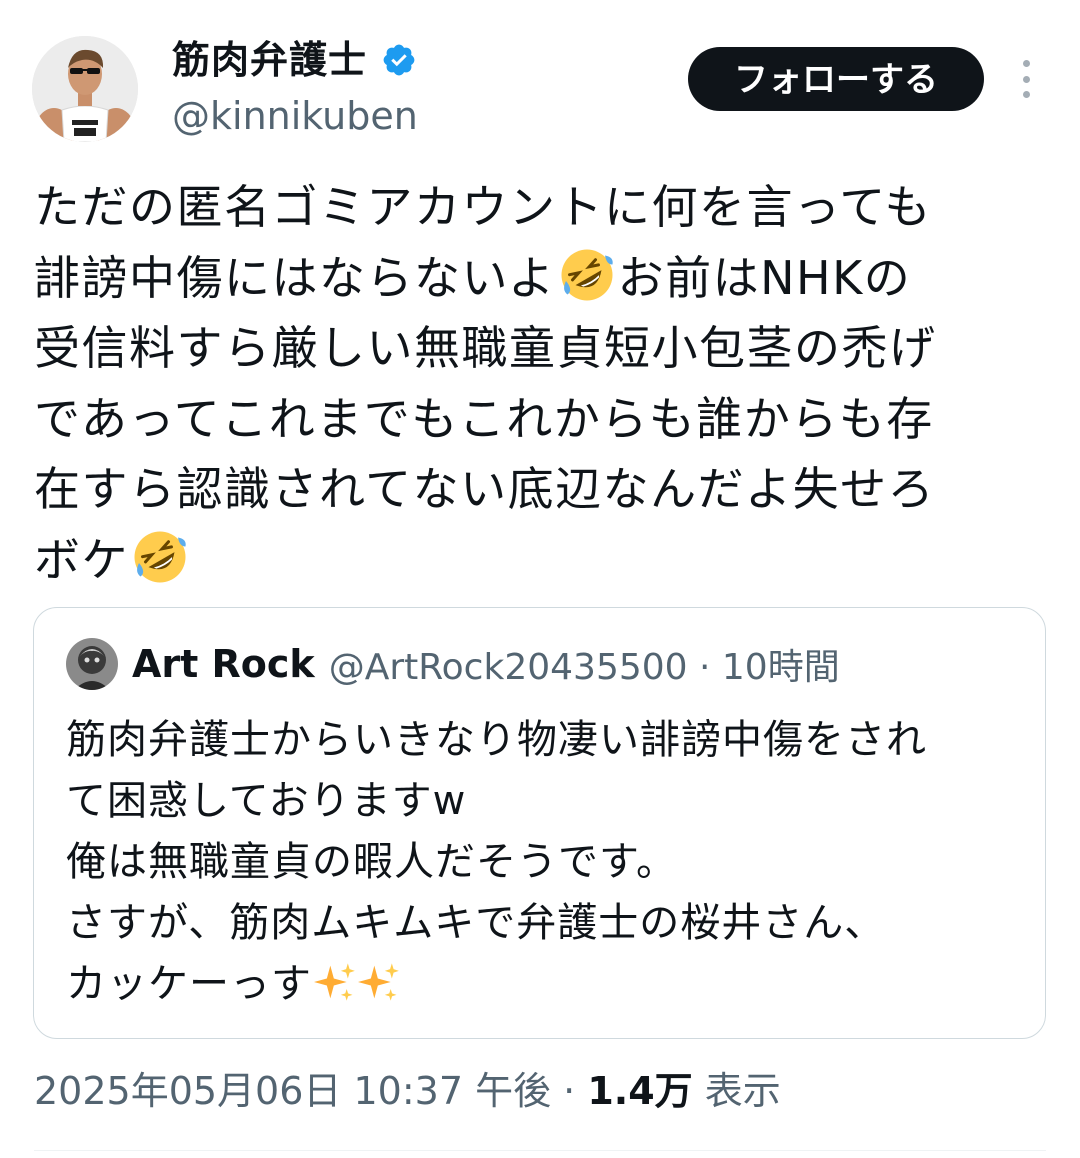 The height and width of the screenshot is (1158, 1080). What do you see at coordinates (584, 667) in the screenshot?
I see `quoted-author-handle-time: @ArtRock20435500 · 10時間` at bounding box center [584, 667].